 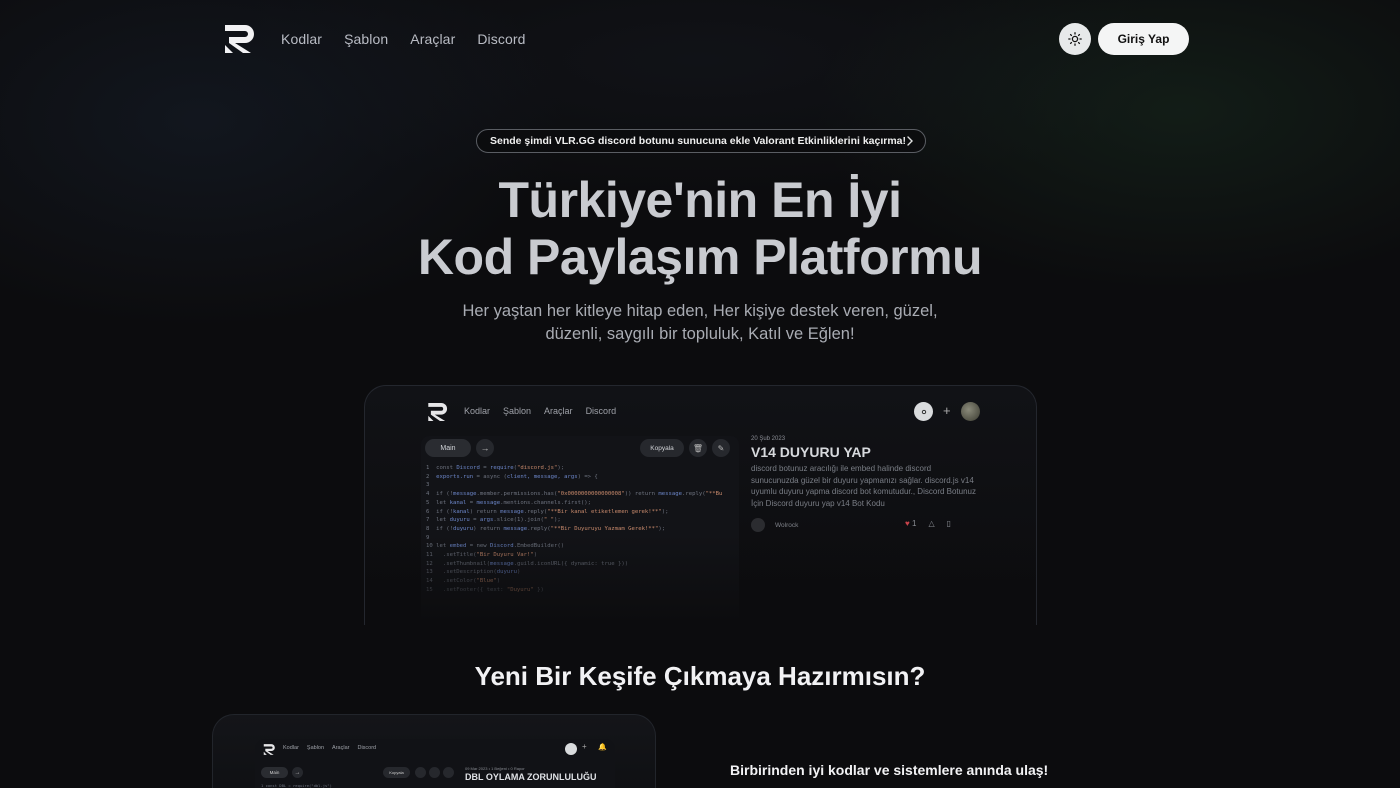 What do you see at coordinates (811, 452) in the screenshot?
I see `preview-card-title: V14 DUYURU YAP` at bounding box center [811, 452].